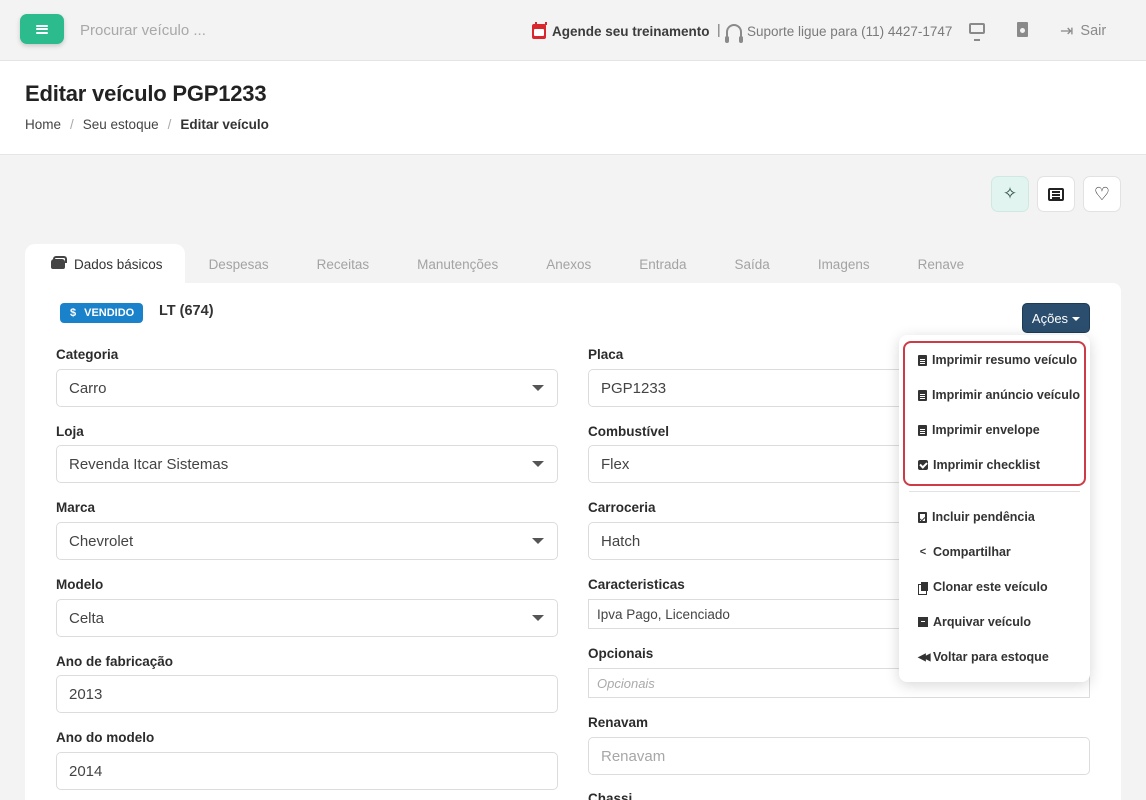 This screenshot has height=800, width=1146. I want to click on menu-item-label: Imprimir anúncio veículo, so click(1006, 395).